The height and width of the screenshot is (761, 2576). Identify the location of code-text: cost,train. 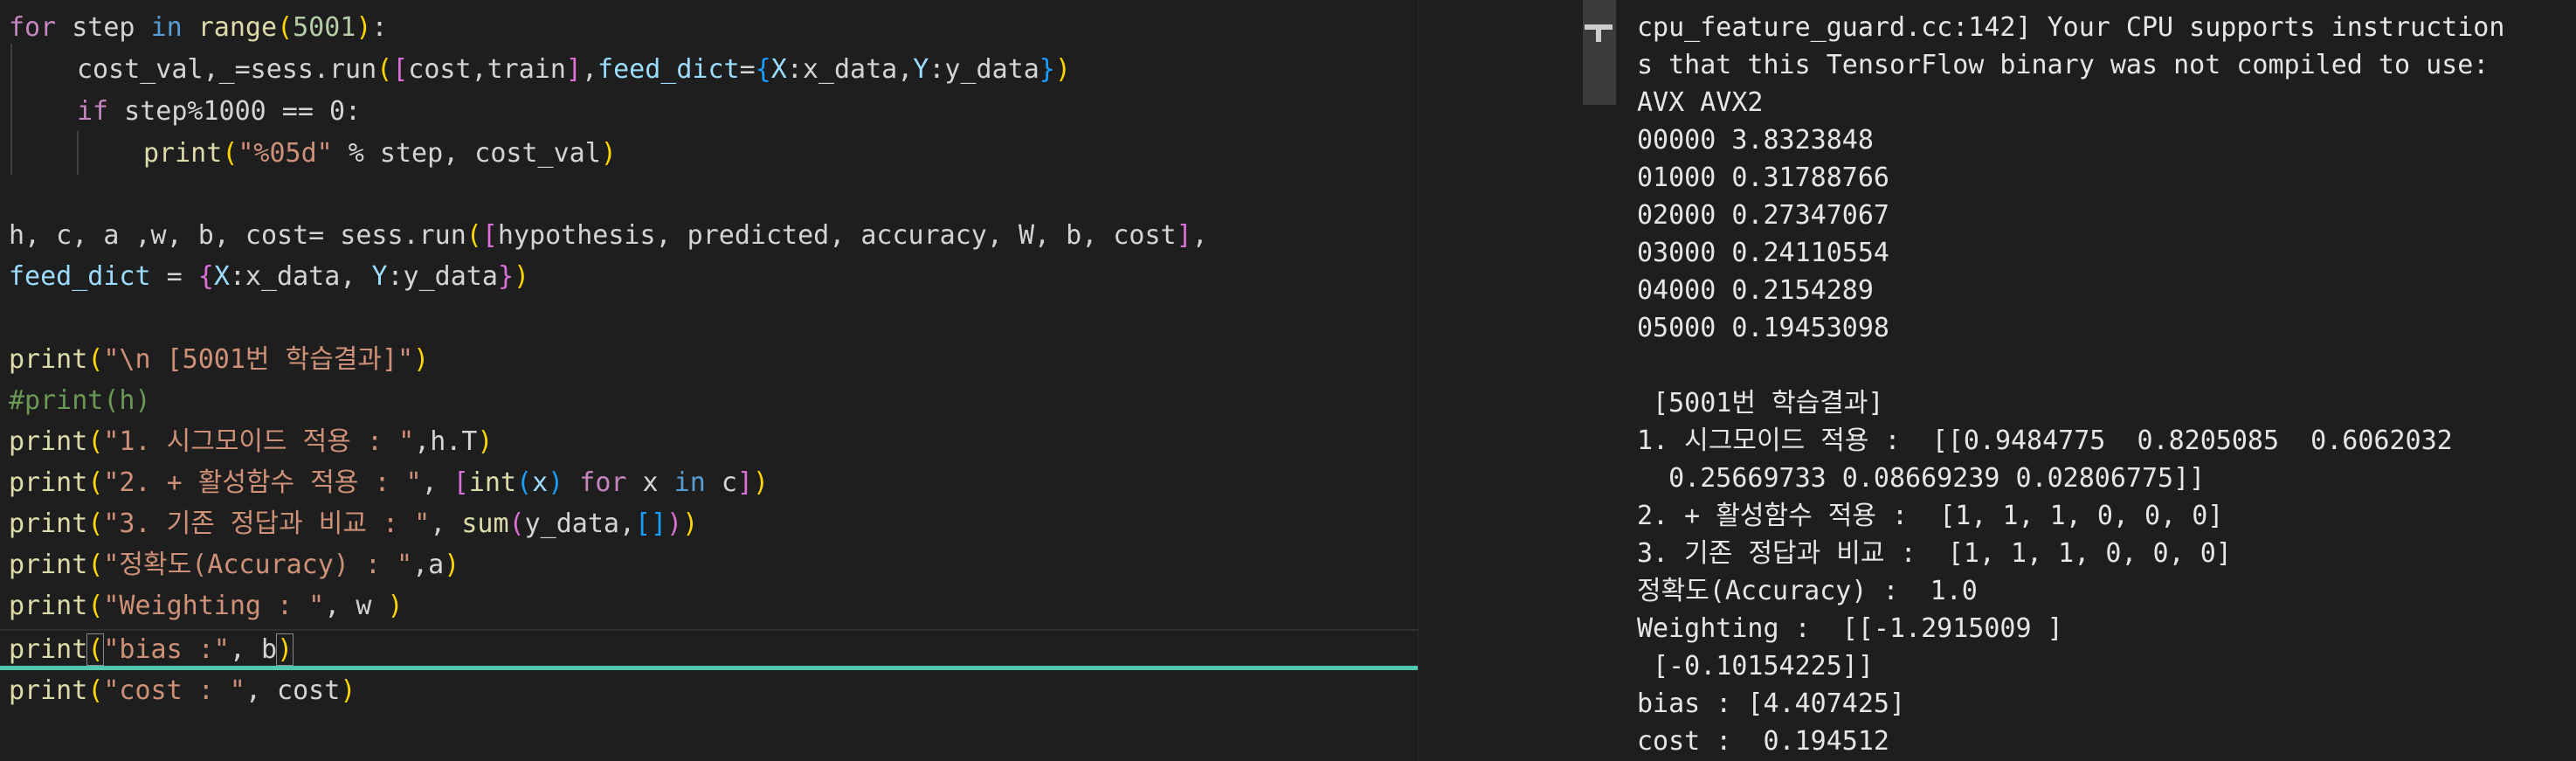
(487, 69).